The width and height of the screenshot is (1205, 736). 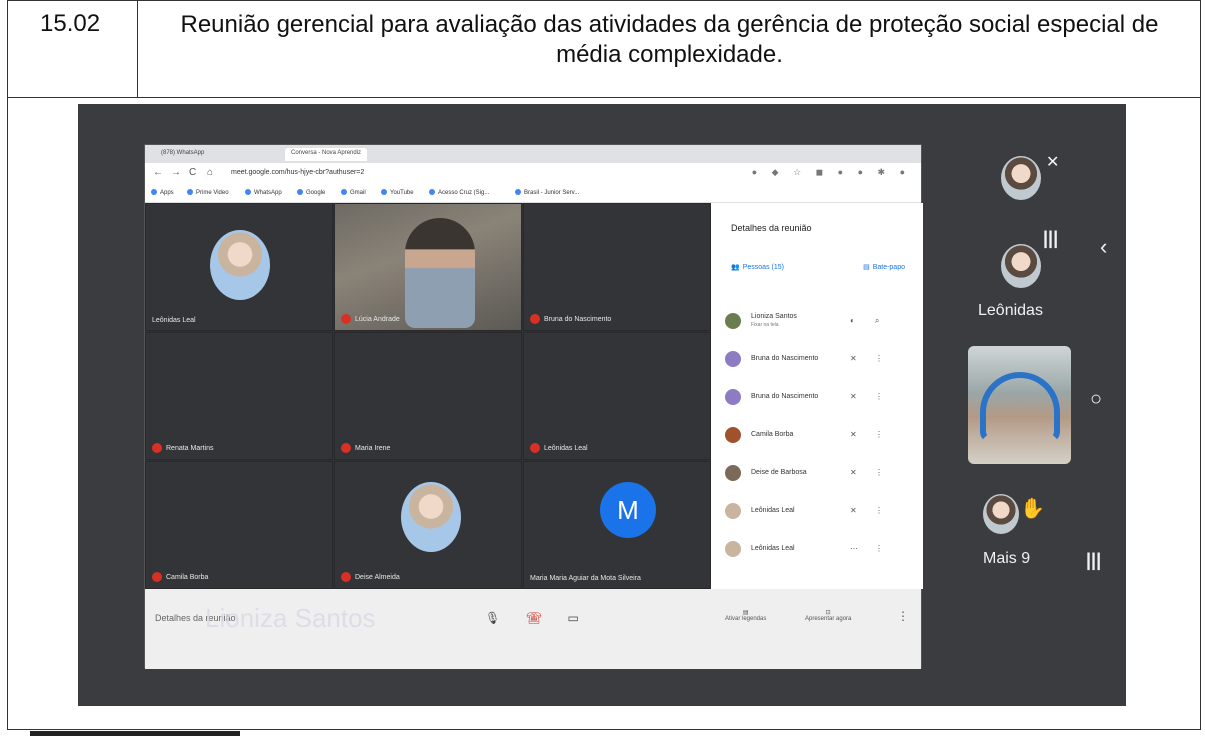 What do you see at coordinates (192, 172) in the screenshot?
I see `reload-icon: C` at bounding box center [192, 172].